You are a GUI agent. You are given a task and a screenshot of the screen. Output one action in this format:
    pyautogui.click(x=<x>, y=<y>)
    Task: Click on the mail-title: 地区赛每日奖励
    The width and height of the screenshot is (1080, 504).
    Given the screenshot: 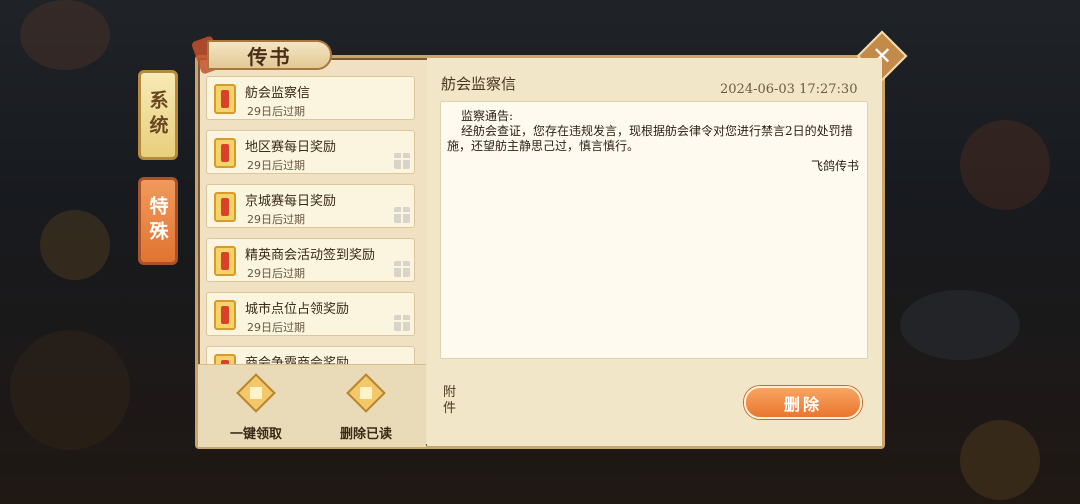 What is the action you would take?
    pyautogui.click(x=291, y=147)
    